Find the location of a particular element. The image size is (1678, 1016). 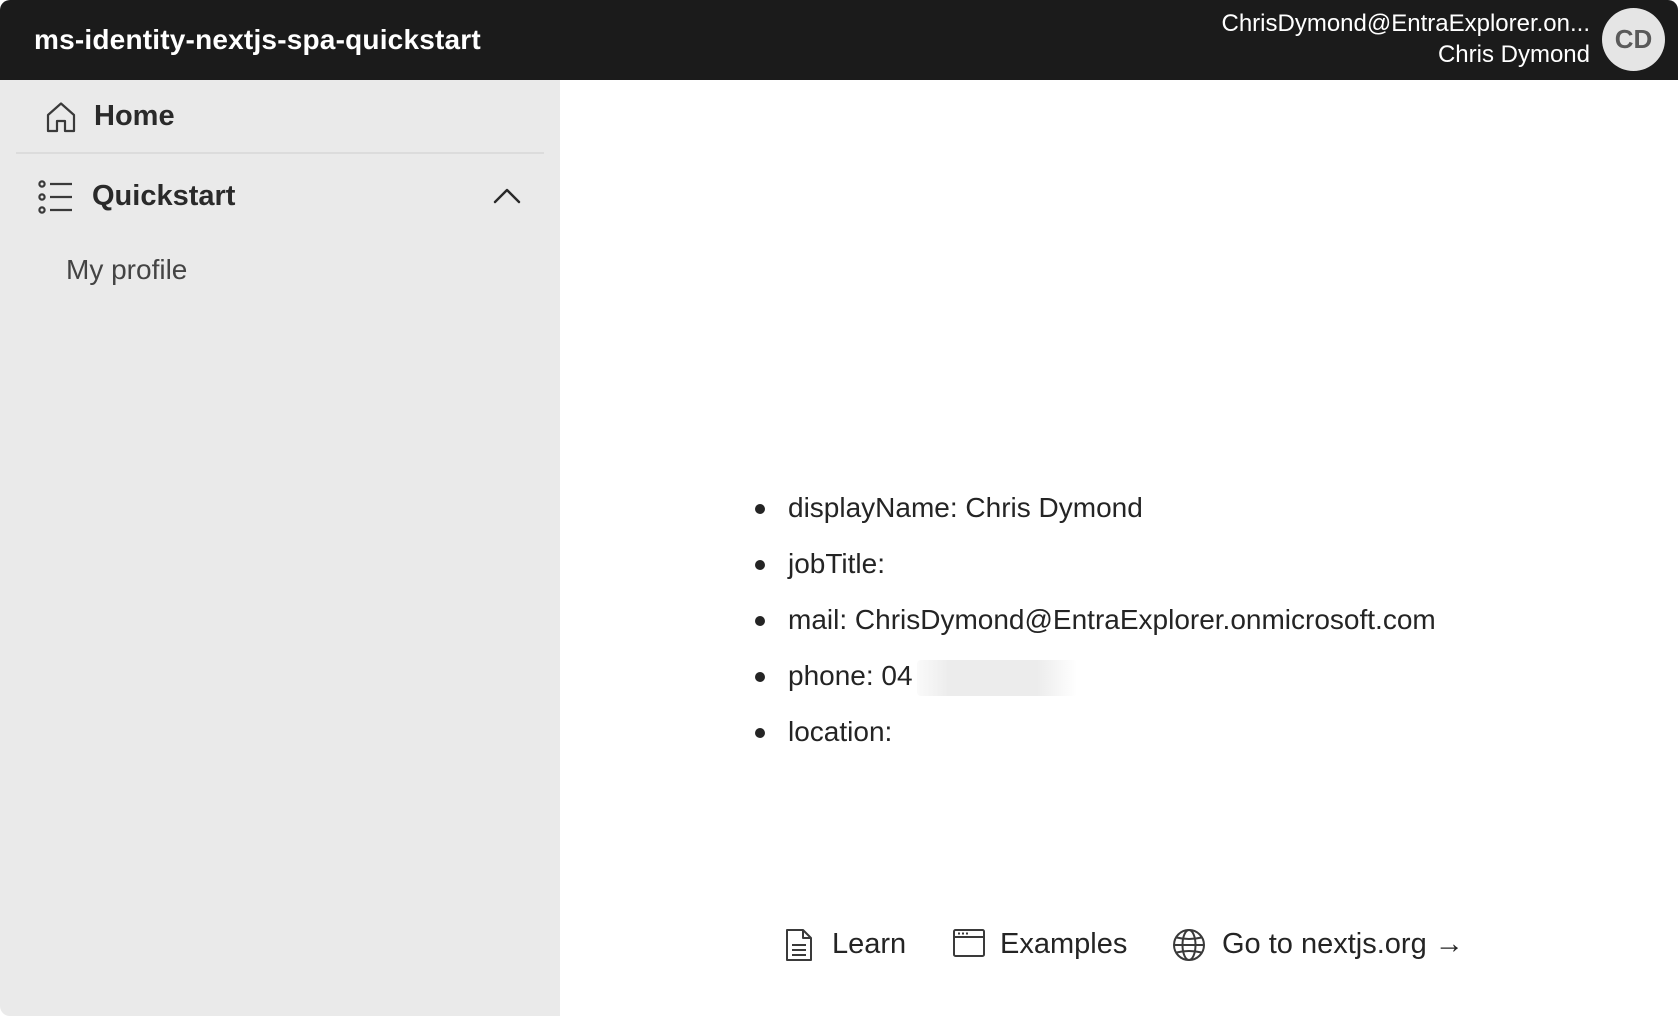

sidebar-item-quickstart: Quickstart is located at coordinates (280, 197).